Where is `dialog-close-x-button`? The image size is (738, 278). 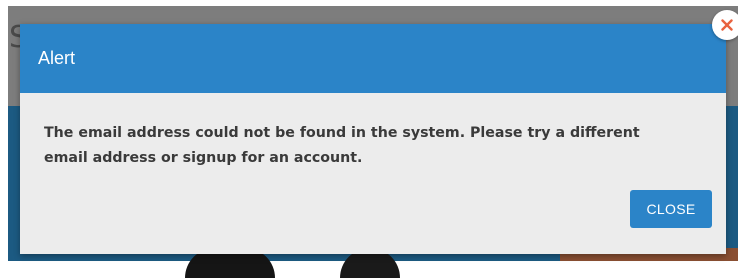
dialog-close-x-button is located at coordinates (725, 25).